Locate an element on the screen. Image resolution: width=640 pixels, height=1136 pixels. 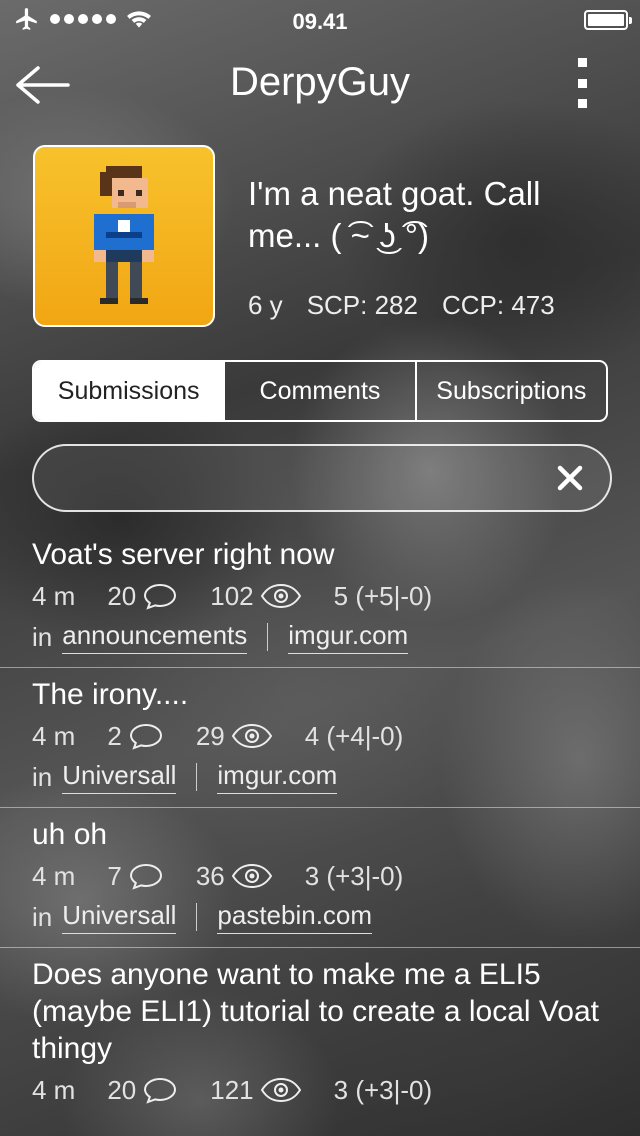
view-count: 29 is located at coordinates (234, 736).